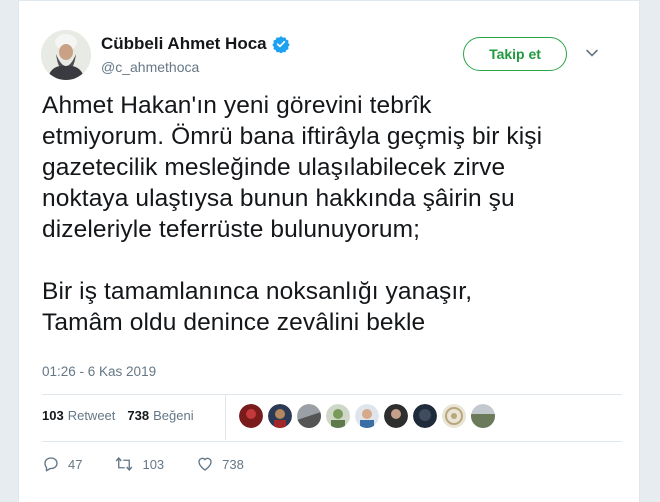 The width and height of the screenshot is (660, 502). I want to click on tweet-line: Bir iş tamamlanınca noksanlığı yanaşır,, so click(257, 291).